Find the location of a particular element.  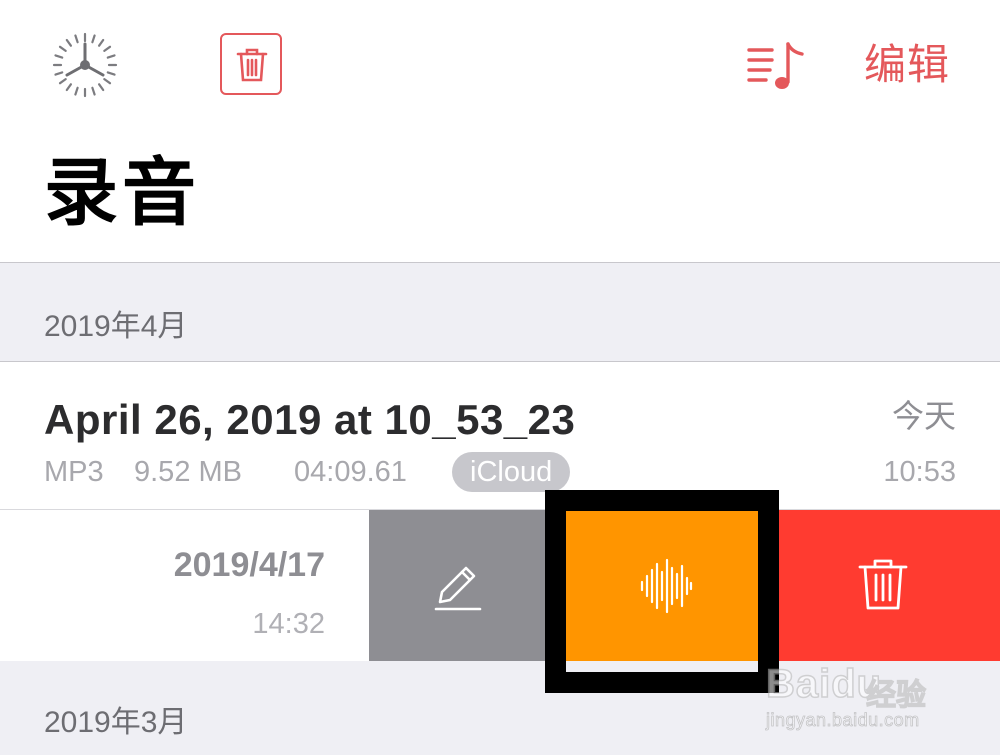

recording-format: MP3 is located at coordinates (74, 472).